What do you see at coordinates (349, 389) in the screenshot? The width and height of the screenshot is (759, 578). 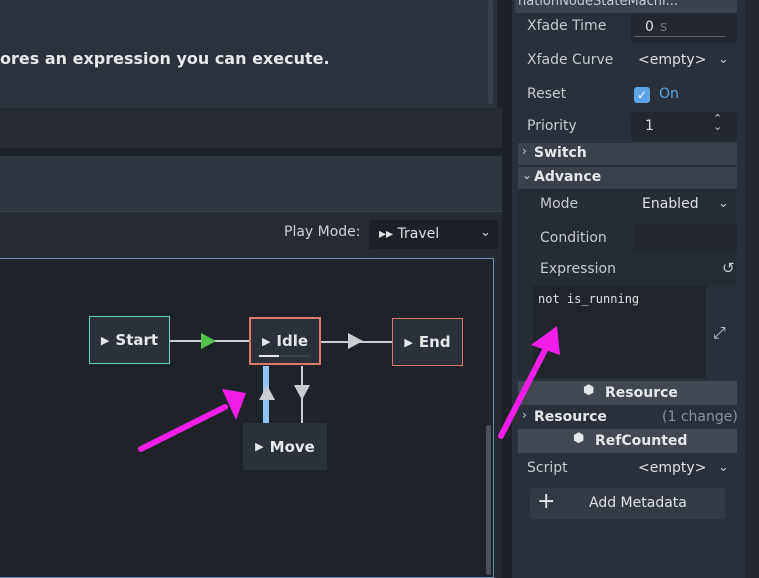 I see `annotation-arrows` at bounding box center [349, 389].